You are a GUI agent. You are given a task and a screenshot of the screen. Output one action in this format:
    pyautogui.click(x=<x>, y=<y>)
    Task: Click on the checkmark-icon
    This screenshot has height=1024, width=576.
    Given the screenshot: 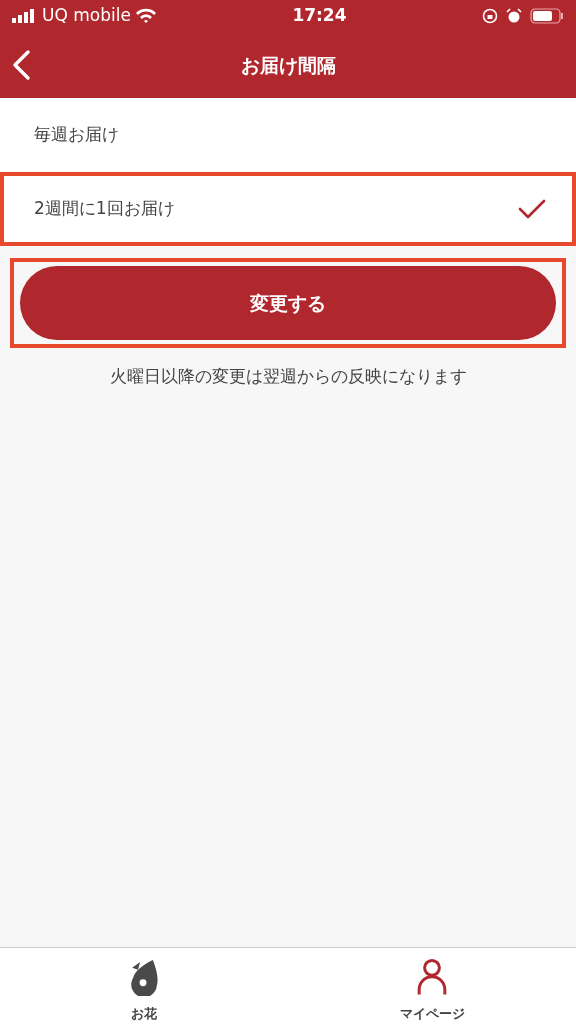 What is the action you would take?
    pyautogui.click(x=532, y=209)
    